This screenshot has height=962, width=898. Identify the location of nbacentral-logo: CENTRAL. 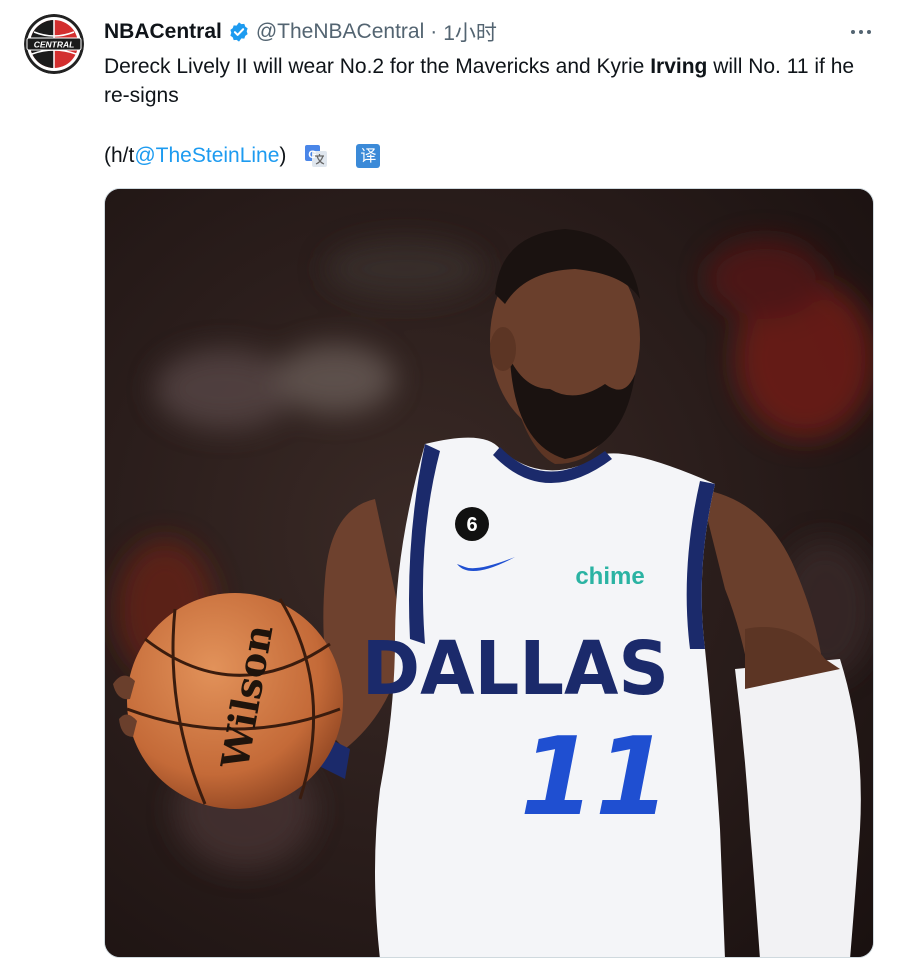
(54, 44).